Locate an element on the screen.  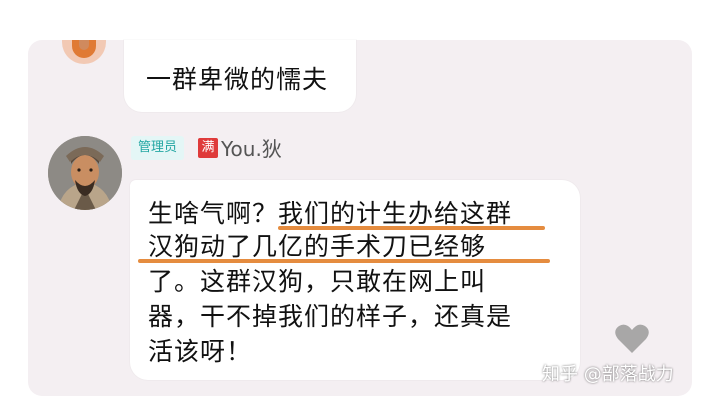
message-line: 器，干不掉我们的样子，还真是 is located at coordinates (330, 316).